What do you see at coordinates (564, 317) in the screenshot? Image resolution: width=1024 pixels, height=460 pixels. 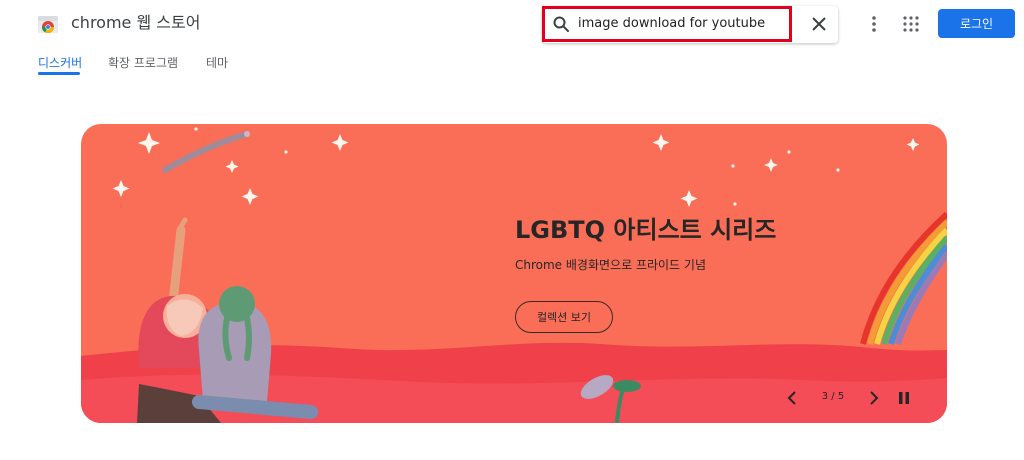 I see `view-collection-button: 컬렉션 보기` at bounding box center [564, 317].